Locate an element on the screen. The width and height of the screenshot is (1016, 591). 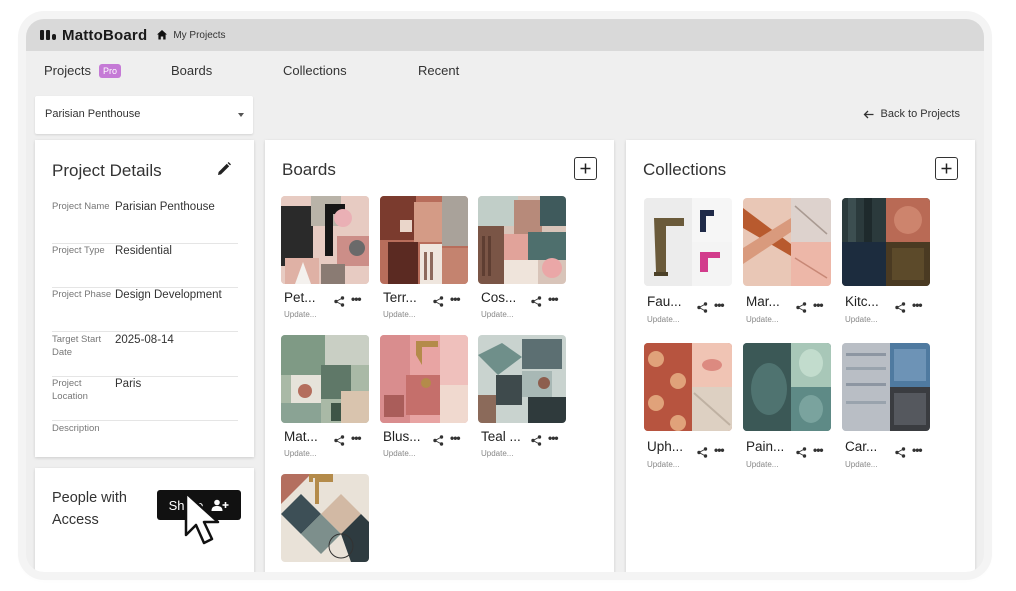
home-icon is located at coordinates (162, 35).